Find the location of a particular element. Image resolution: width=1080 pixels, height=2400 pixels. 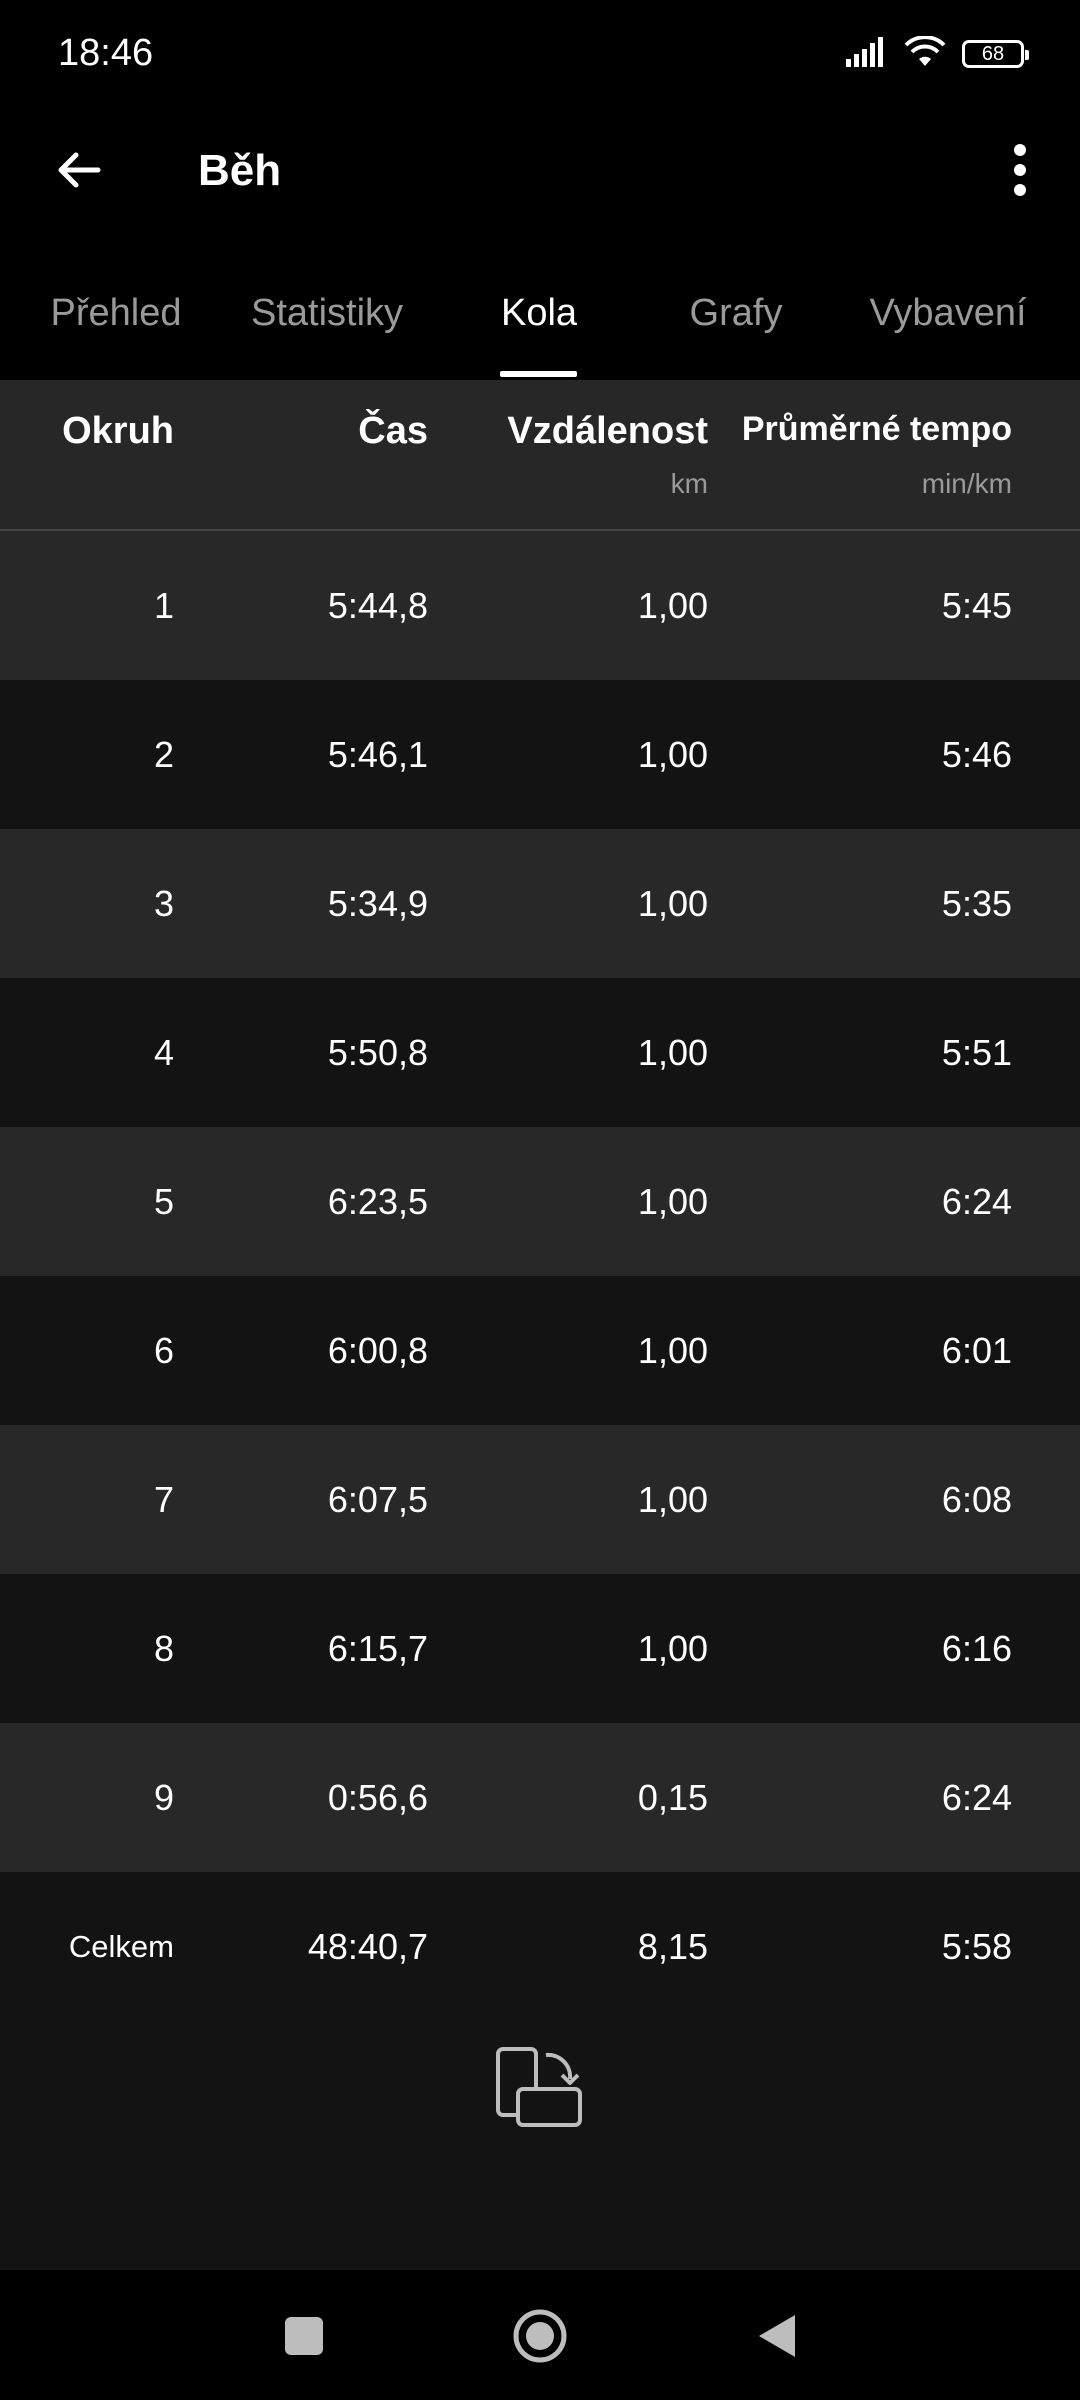

lap-number: 9 is located at coordinates (163, 1797).